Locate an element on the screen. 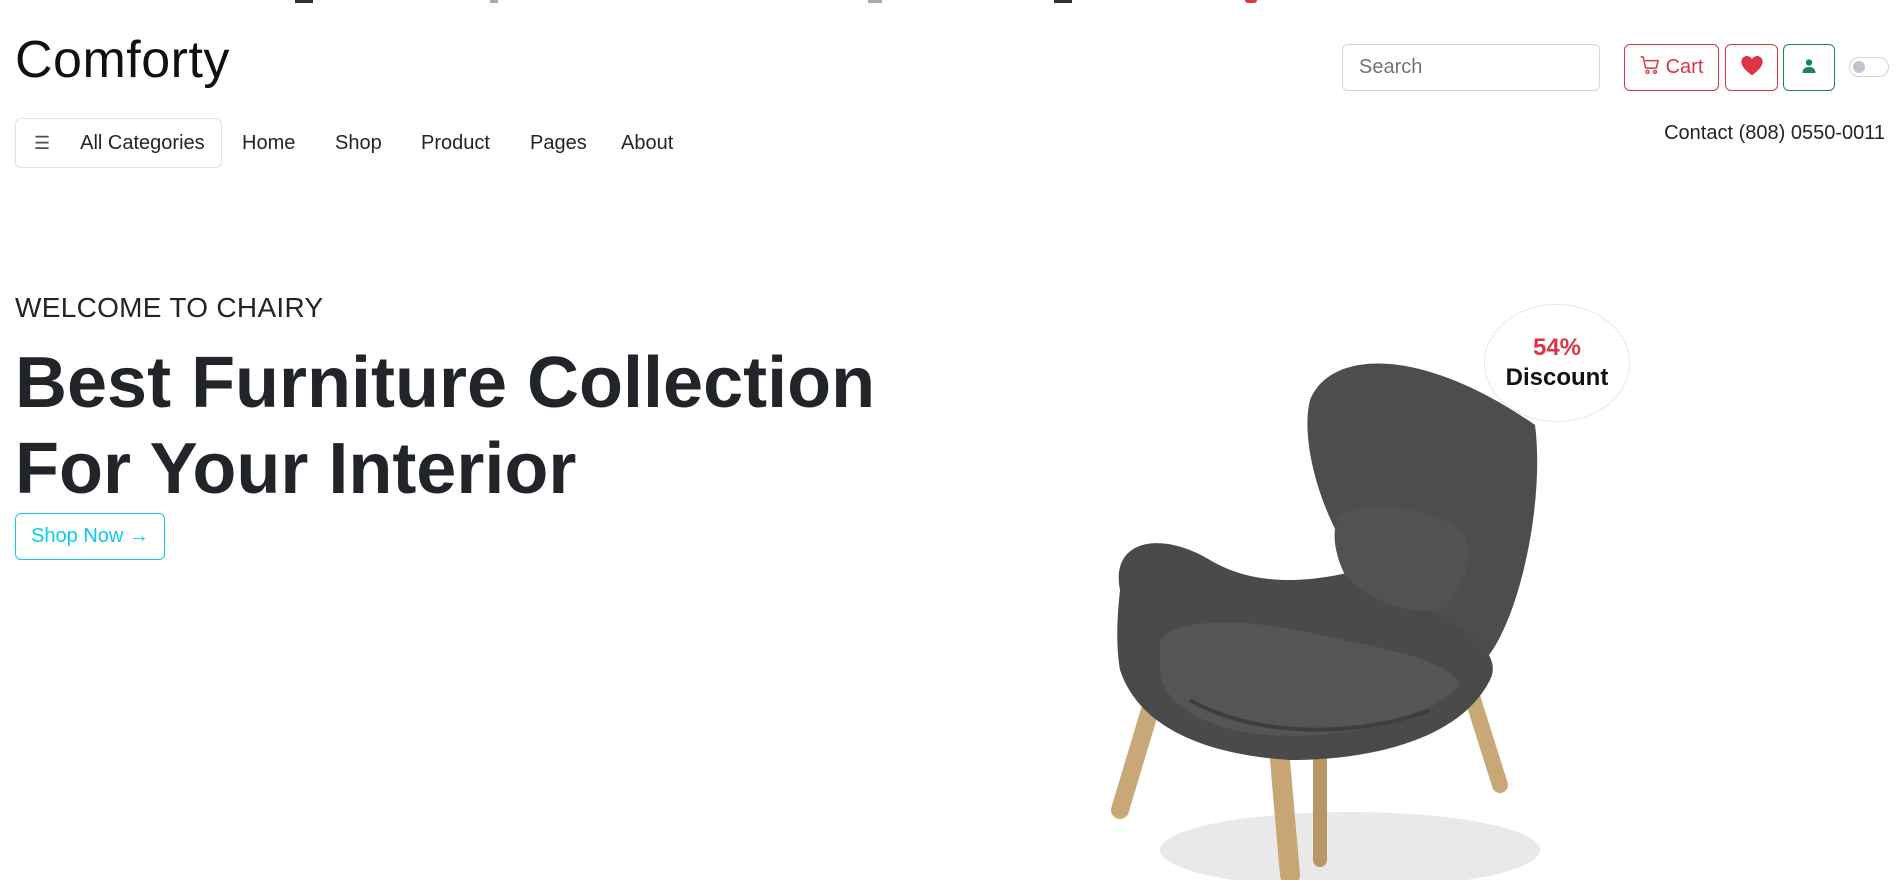 The height and width of the screenshot is (880, 1898). nav-pages: Pages is located at coordinates (558, 143).